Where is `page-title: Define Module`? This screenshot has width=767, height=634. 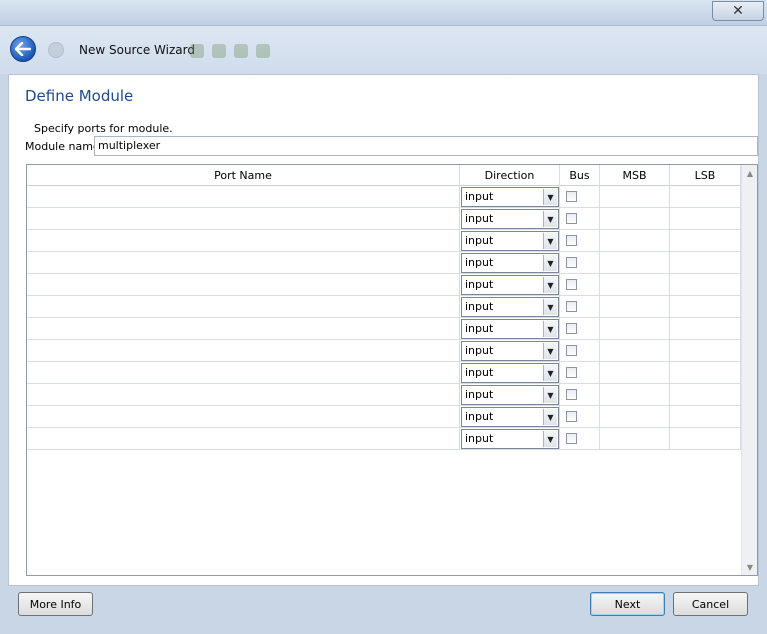
page-title: Define Module is located at coordinates (79, 96).